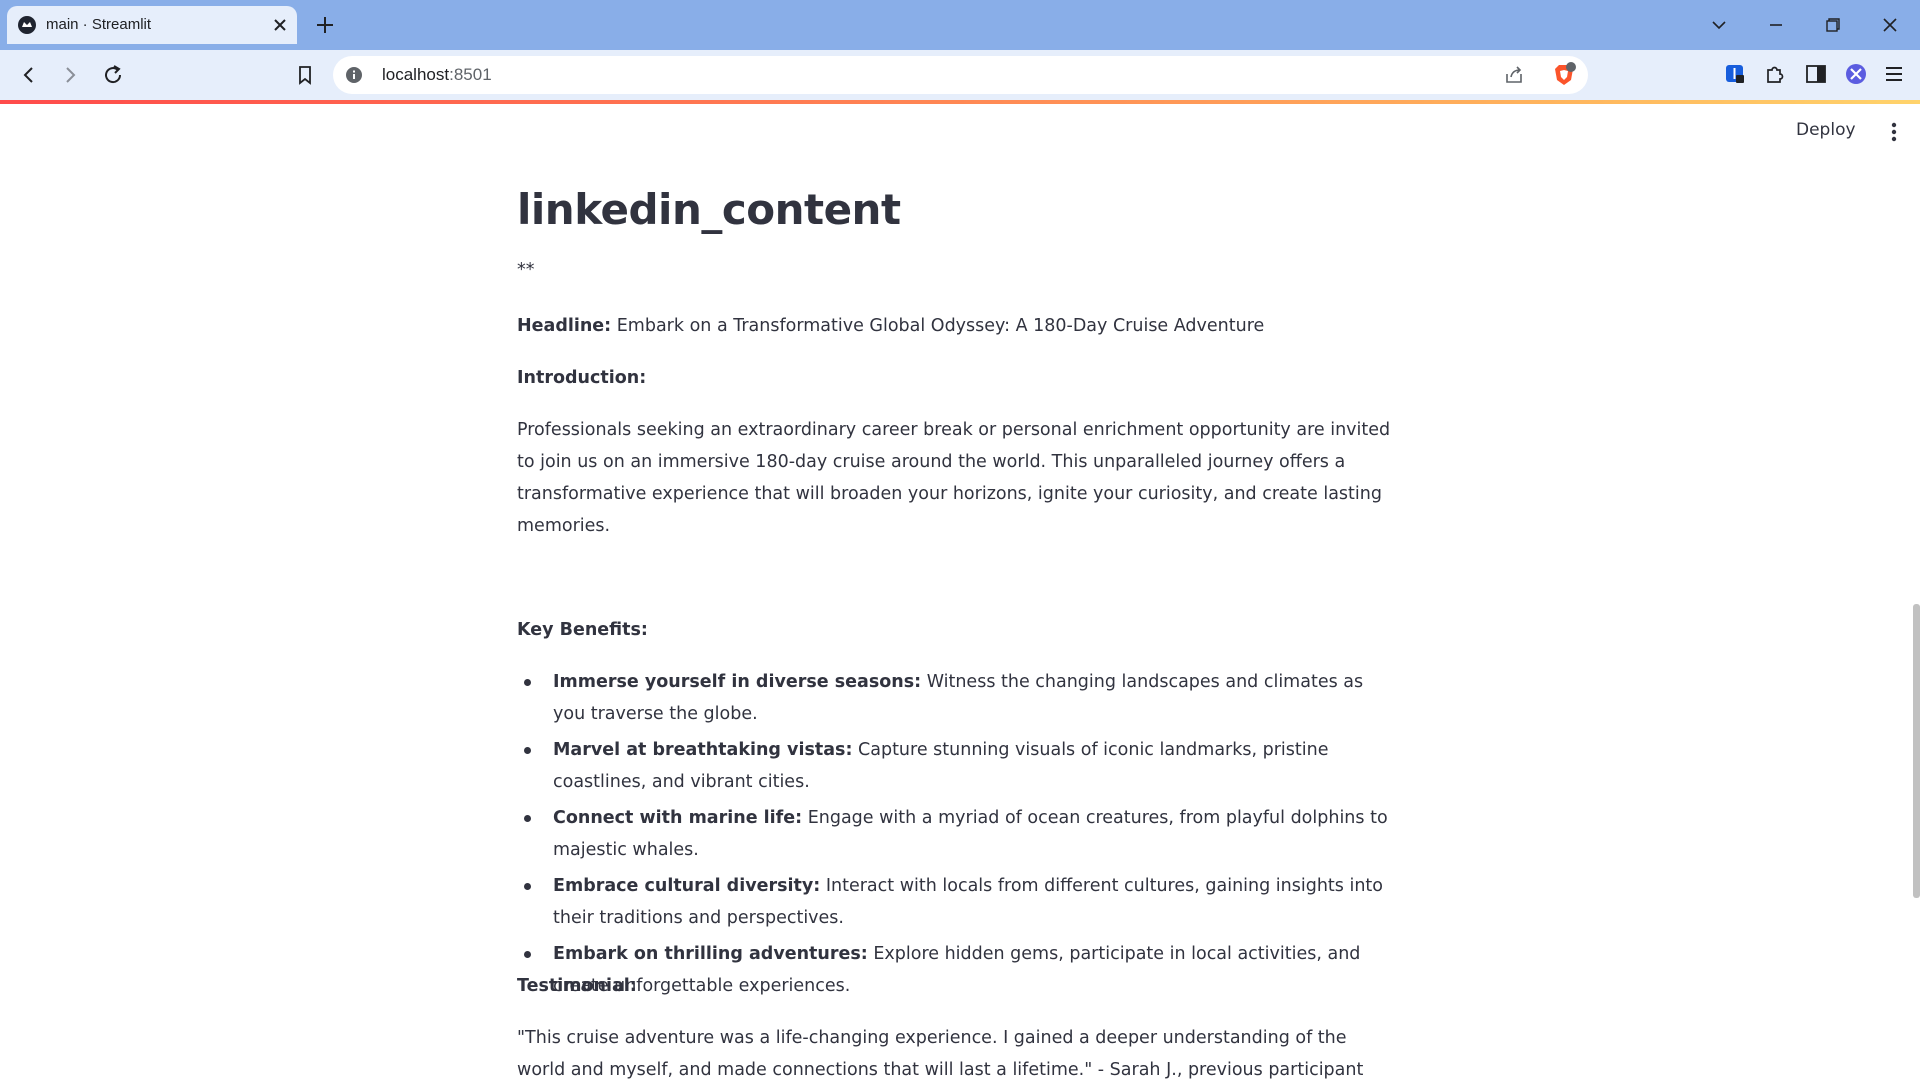  What do you see at coordinates (1564, 75) in the screenshot?
I see `brave-shields-icon` at bounding box center [1564, 75].